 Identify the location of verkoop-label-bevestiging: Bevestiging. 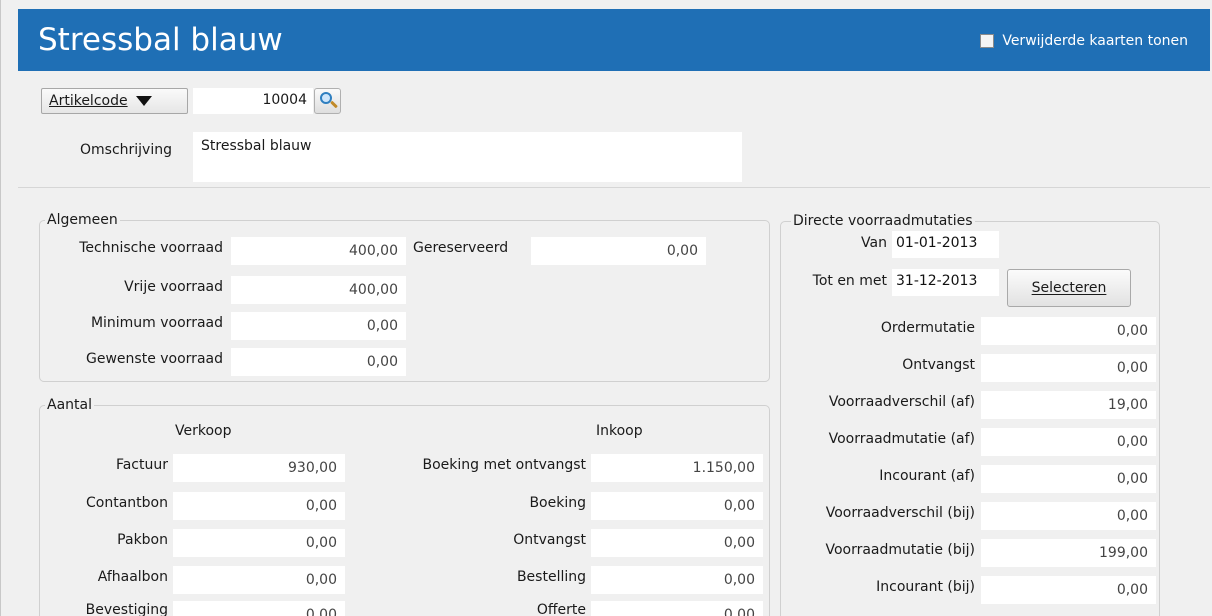
(126, 609).